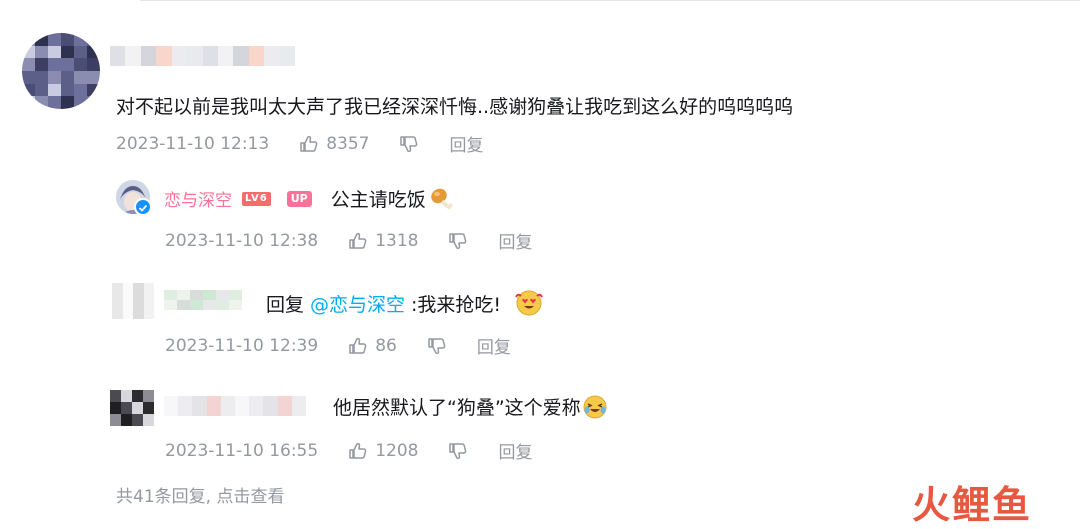 The height and width of the screenshot is (529, 1080). I want to click on like-button: 8357, so click(334, 144).